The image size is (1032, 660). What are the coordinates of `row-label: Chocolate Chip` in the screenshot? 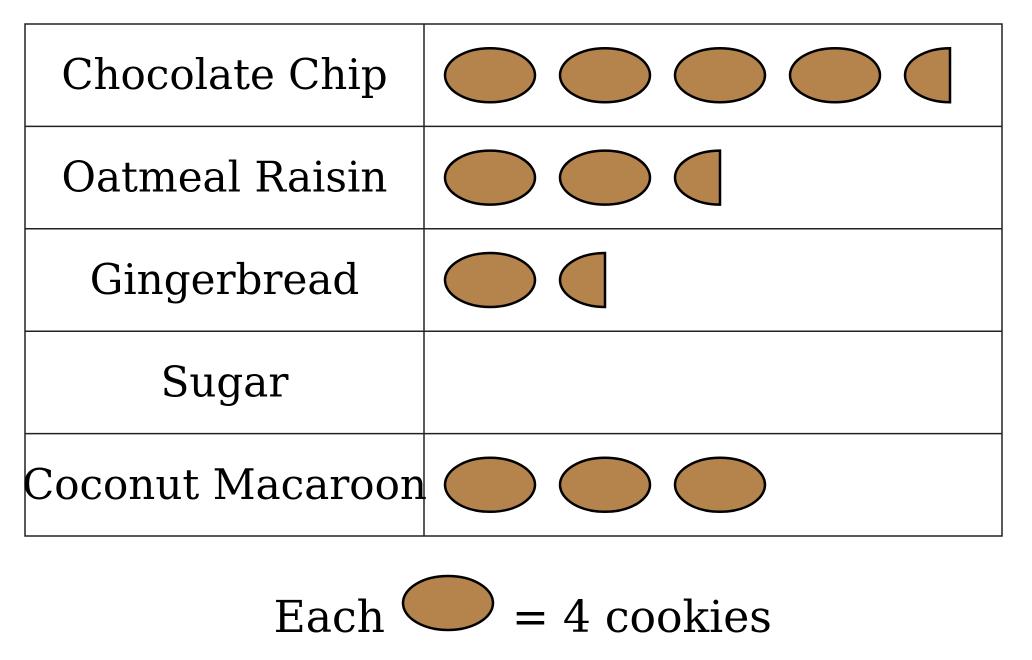 It's located at (224, 74).